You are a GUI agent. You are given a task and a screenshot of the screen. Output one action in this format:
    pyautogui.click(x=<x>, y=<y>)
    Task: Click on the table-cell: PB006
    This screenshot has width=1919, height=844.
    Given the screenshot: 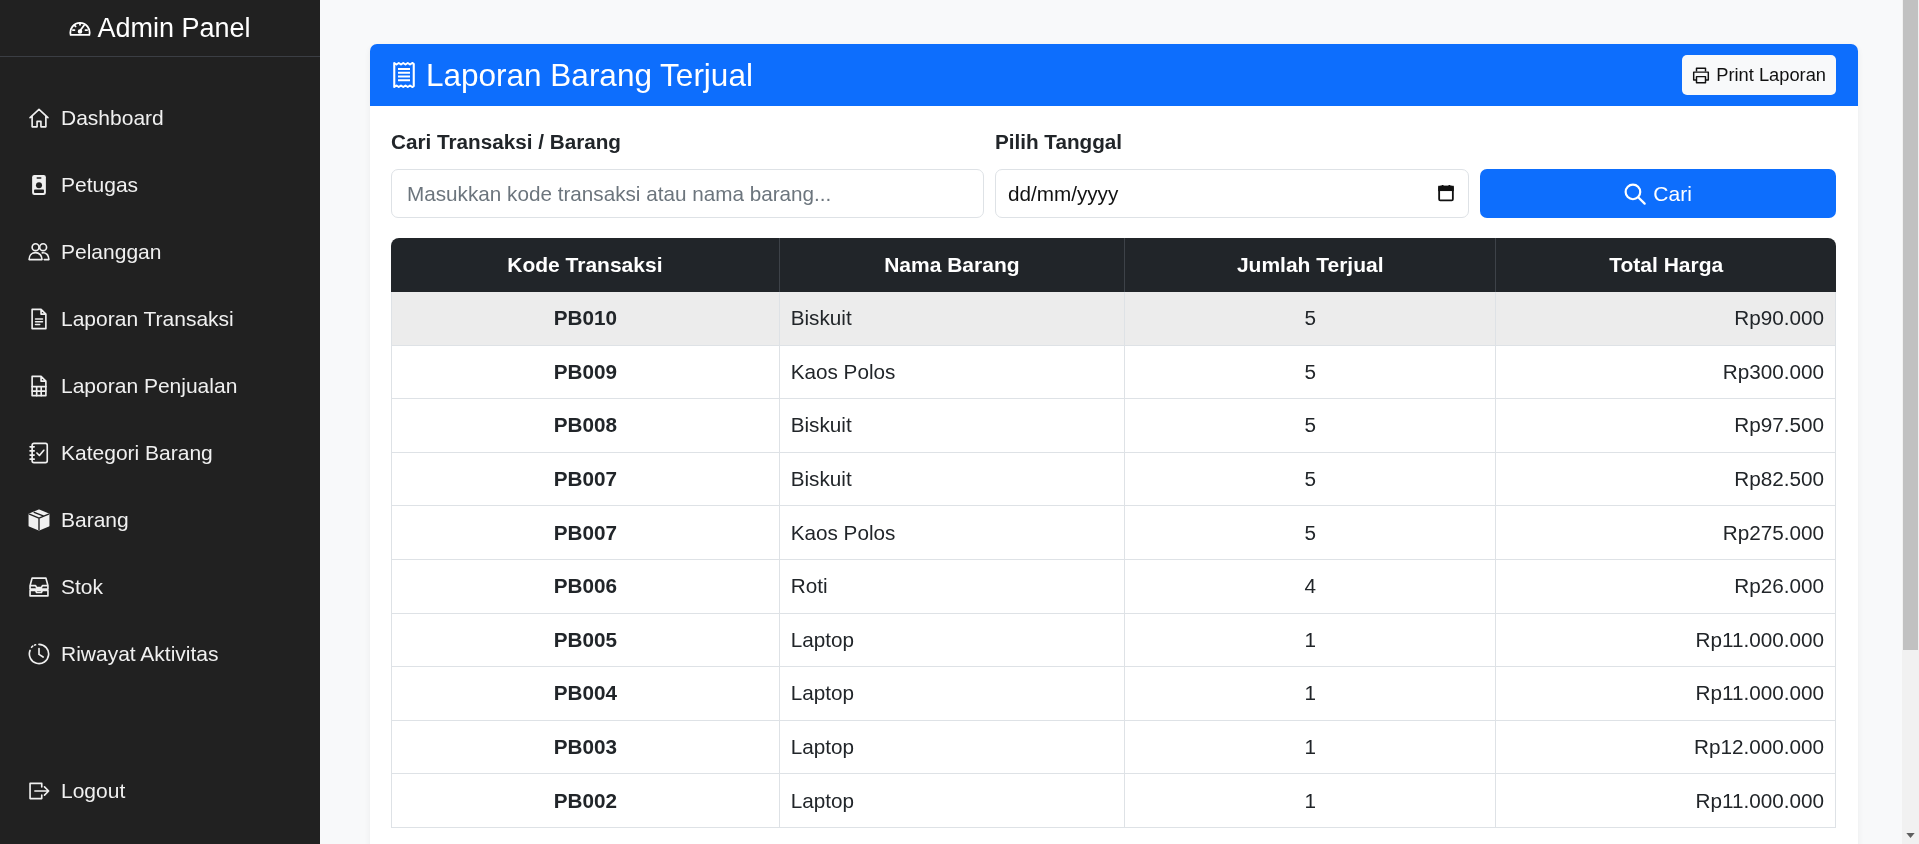 What is the action you would take?
    pyautogui.click(x=585, y=586)
    